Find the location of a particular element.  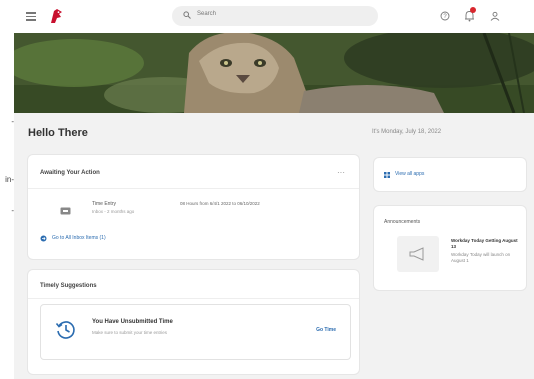

left-edge-strip: - in- - is located at coordinates (7, 189).